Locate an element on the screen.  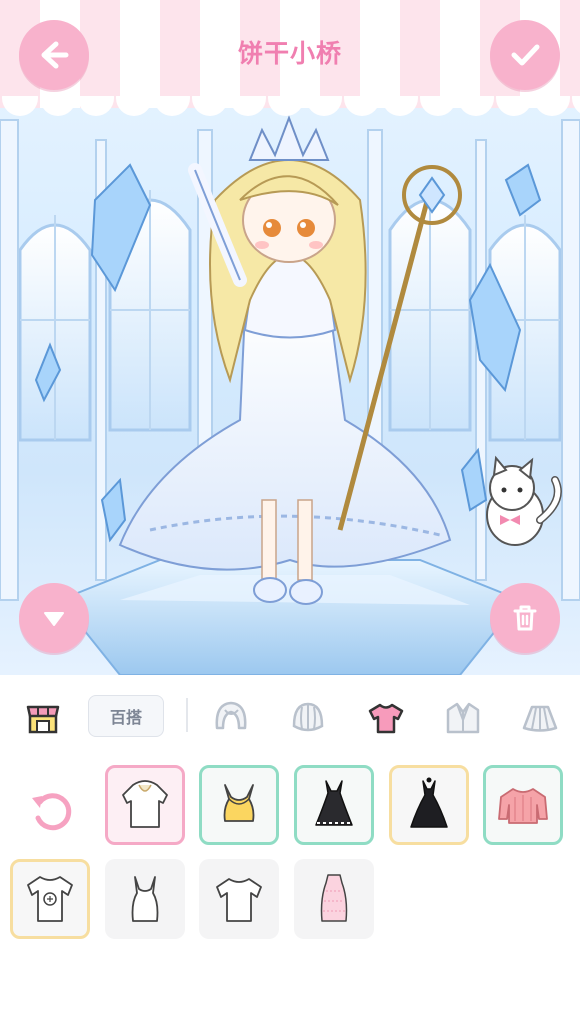
item-white-tank-top is located at coordinates (145, 899).